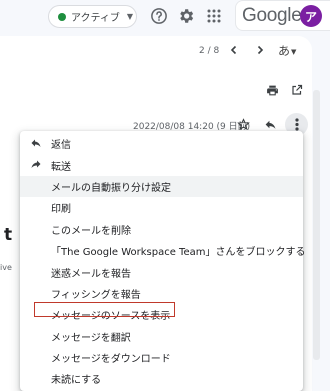 This screenshot has width=330, height=391. What do you see at coordinates (62, 16) in the screenshot?
I see `status-dot-icon` at bounding box center [62, 16].